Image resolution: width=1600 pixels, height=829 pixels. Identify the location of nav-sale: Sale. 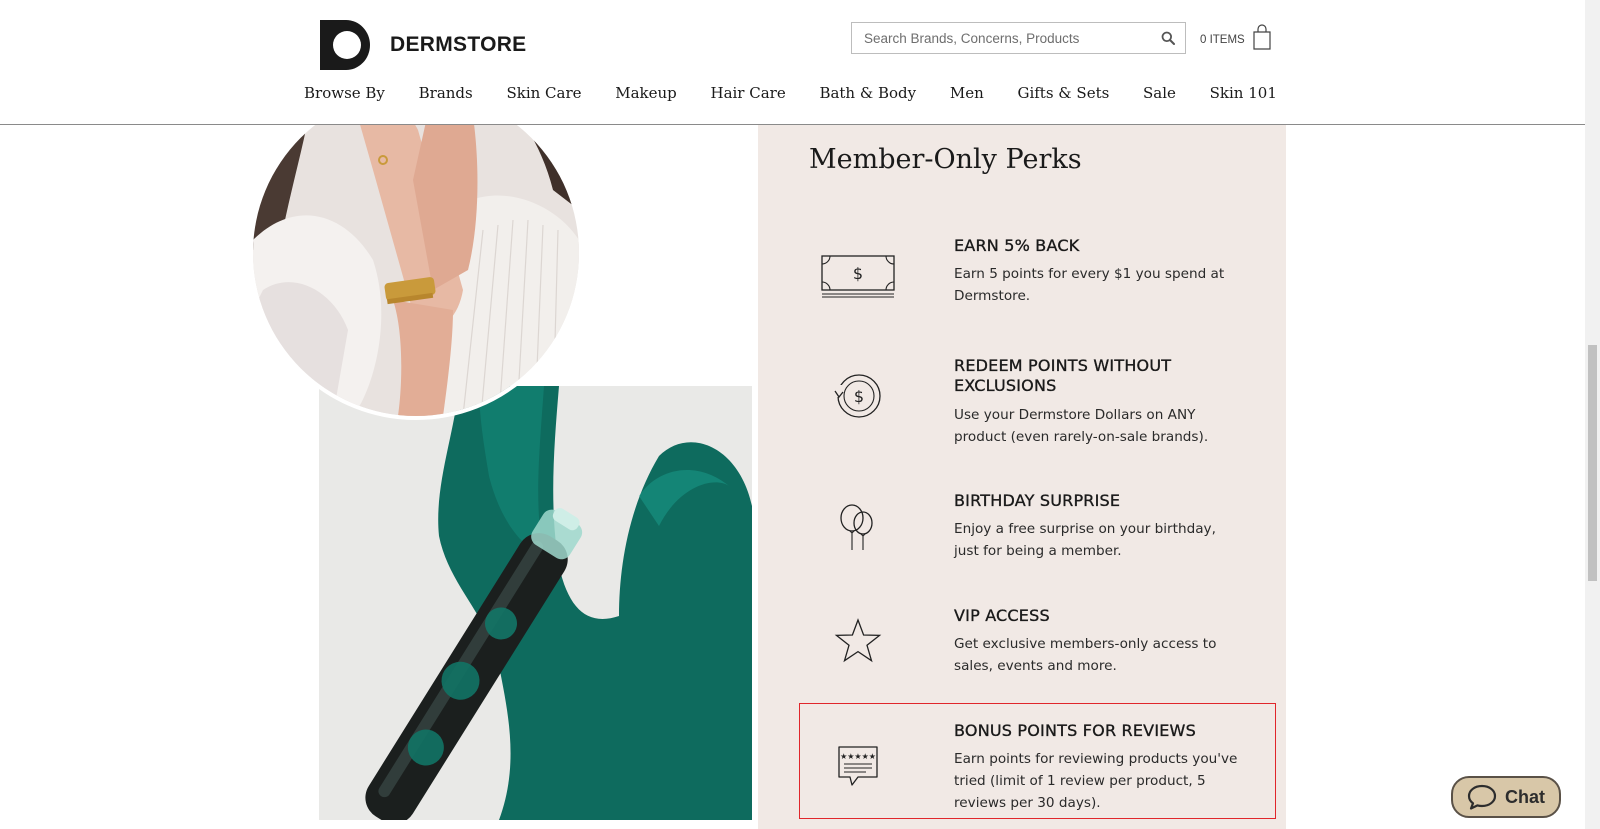
(1159, 93).